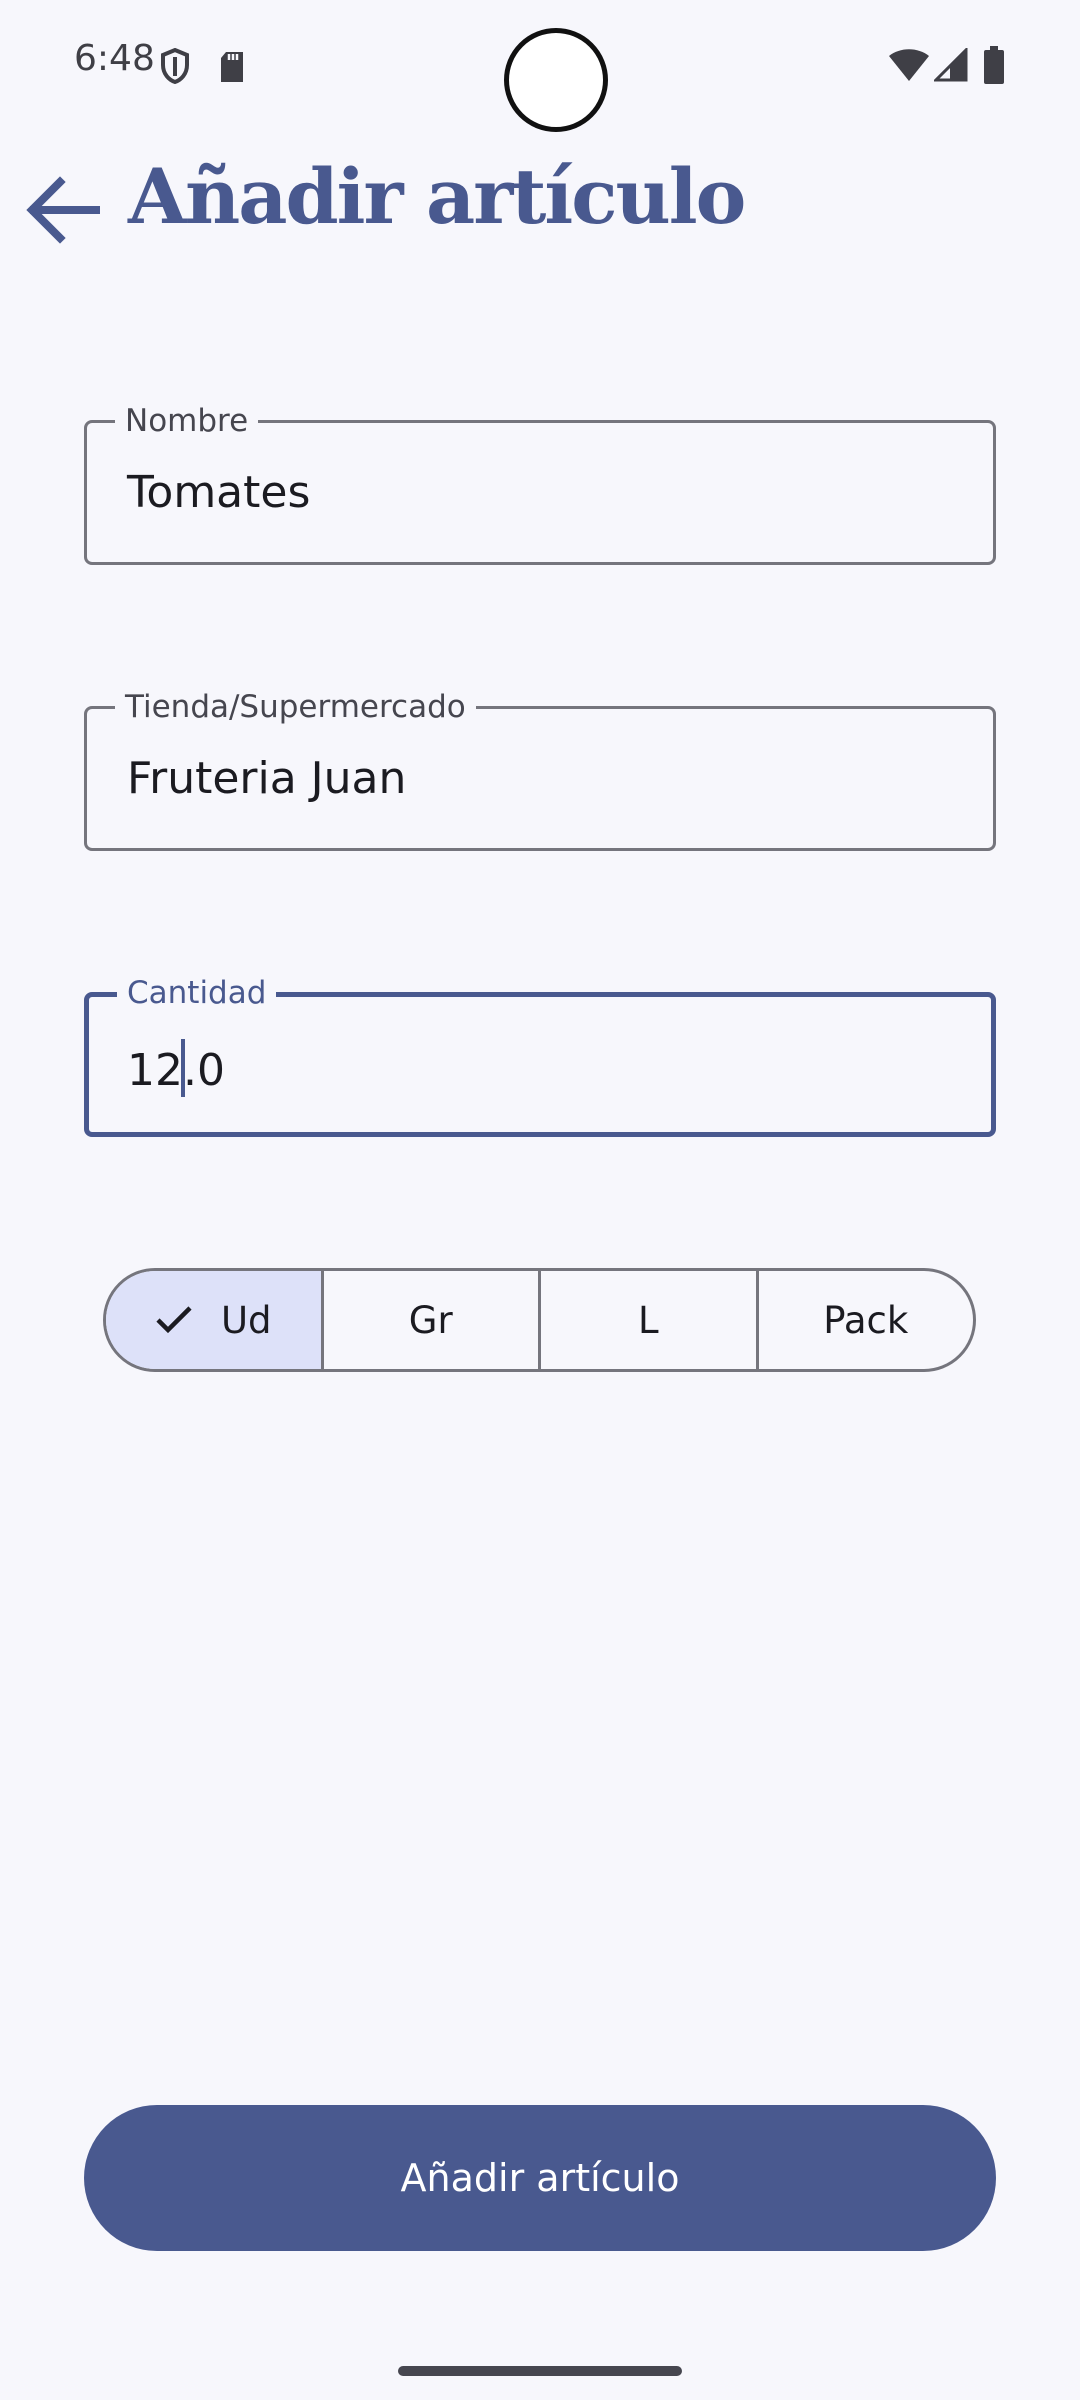 This screenshot has height=2400, width=1080. Describe the element at coordinates (540, 2178) in the screenshot. I see `add-item-button: Añadir artículo` at that location.